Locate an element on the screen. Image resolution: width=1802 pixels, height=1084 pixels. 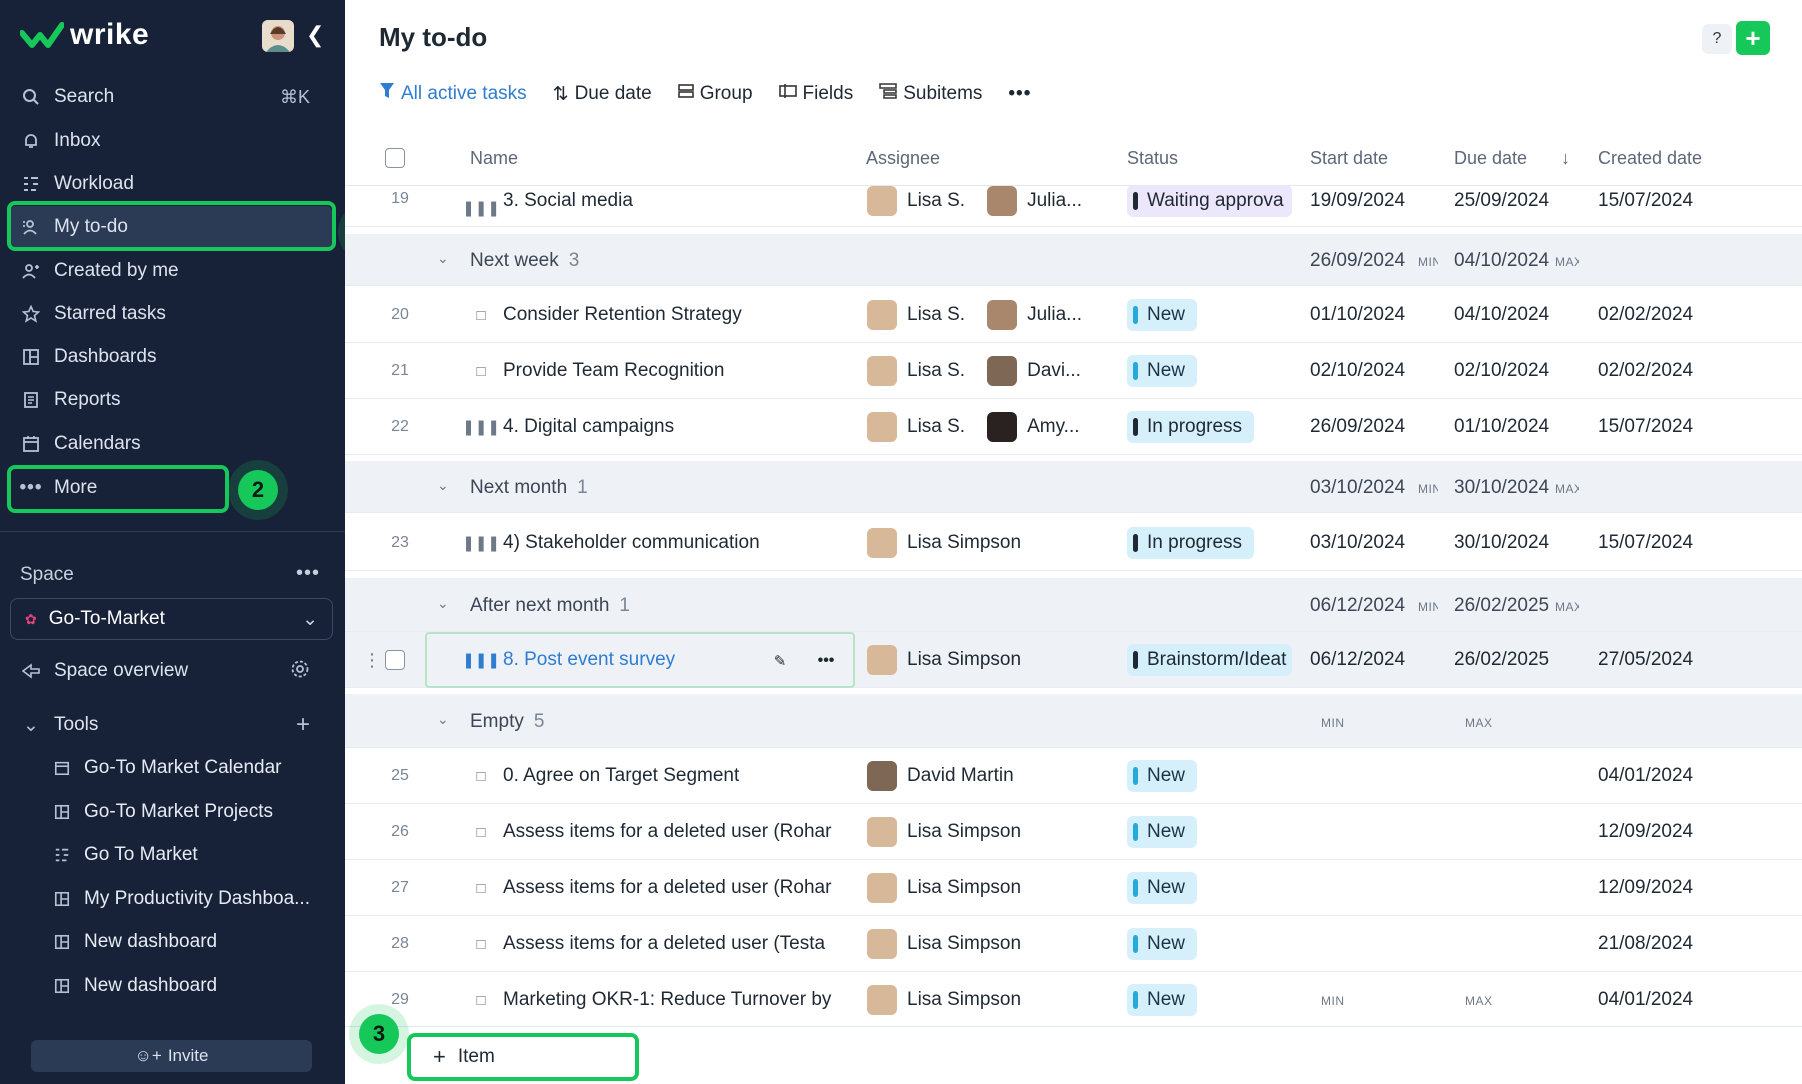
subitems-button: Subitems is located at coordinates (930, 94).